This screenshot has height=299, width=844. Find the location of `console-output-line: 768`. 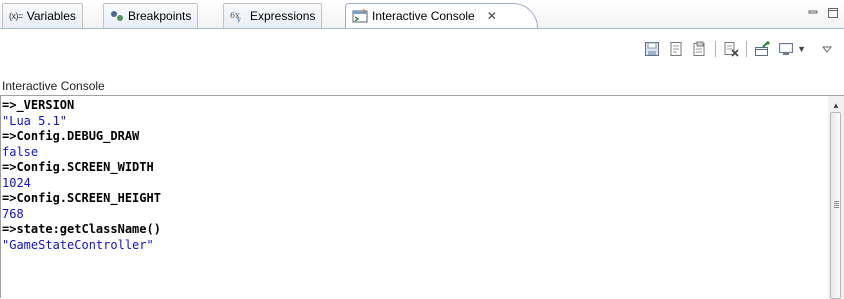

console-output-line: 768 is located at coordinates (13, 213).